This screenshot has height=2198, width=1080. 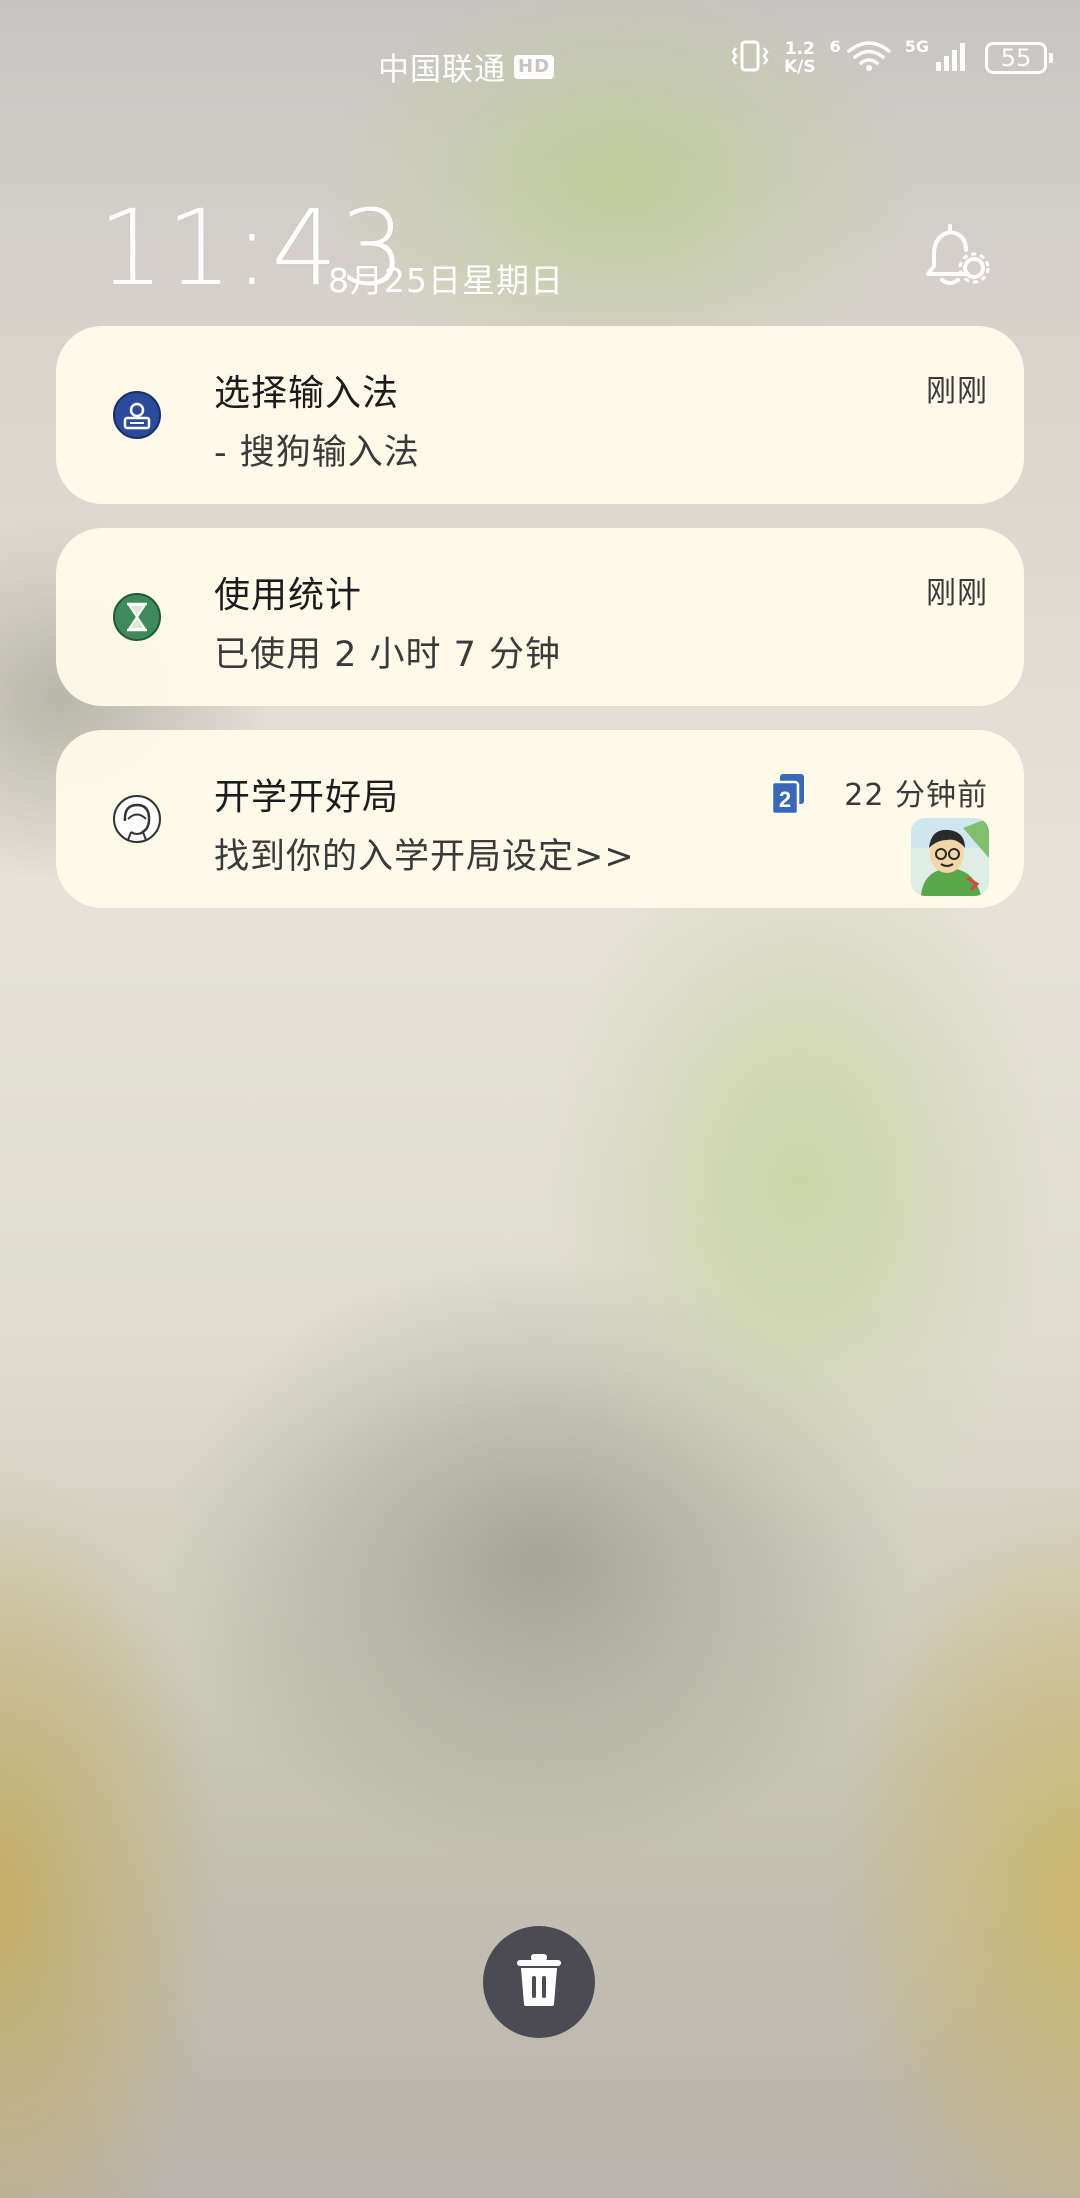 I want to click on carrier-name: 中国联通 HD, so click(x=466, y=66).